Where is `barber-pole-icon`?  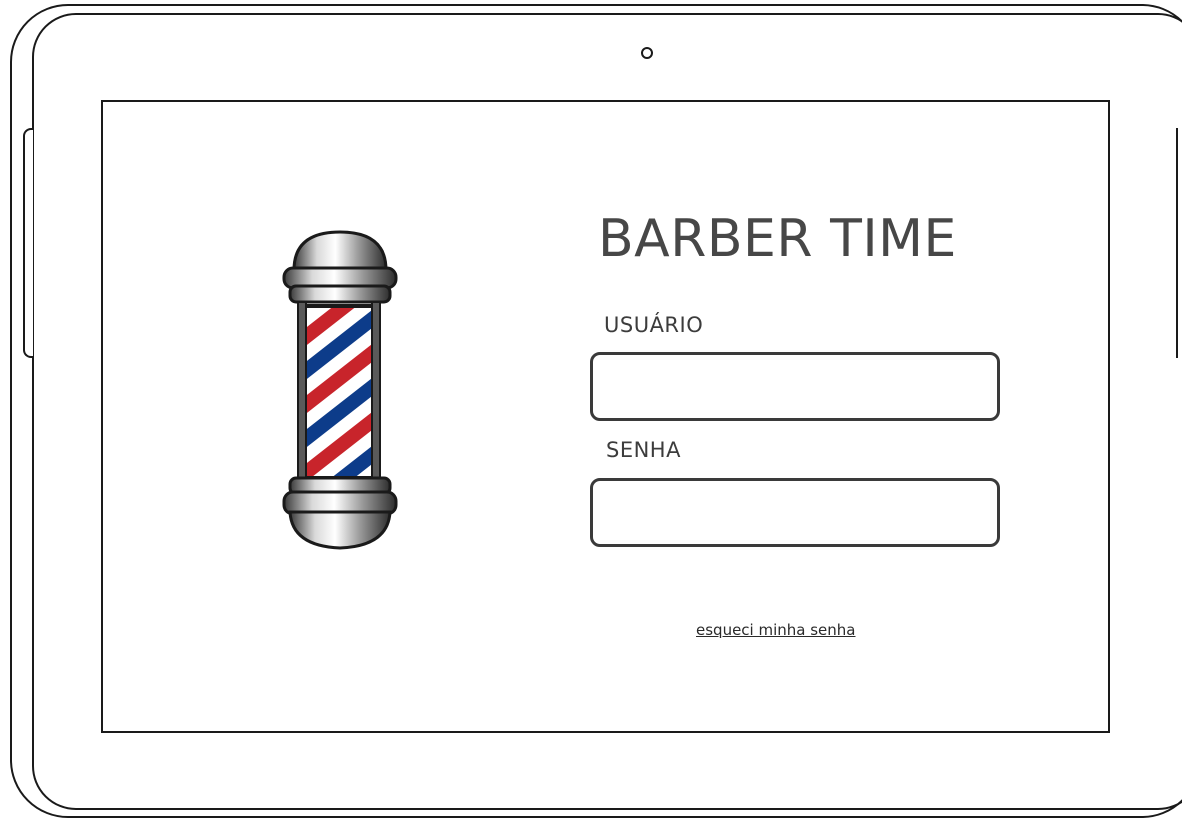
barber-pole-icon is located at coordinates (340, 390).